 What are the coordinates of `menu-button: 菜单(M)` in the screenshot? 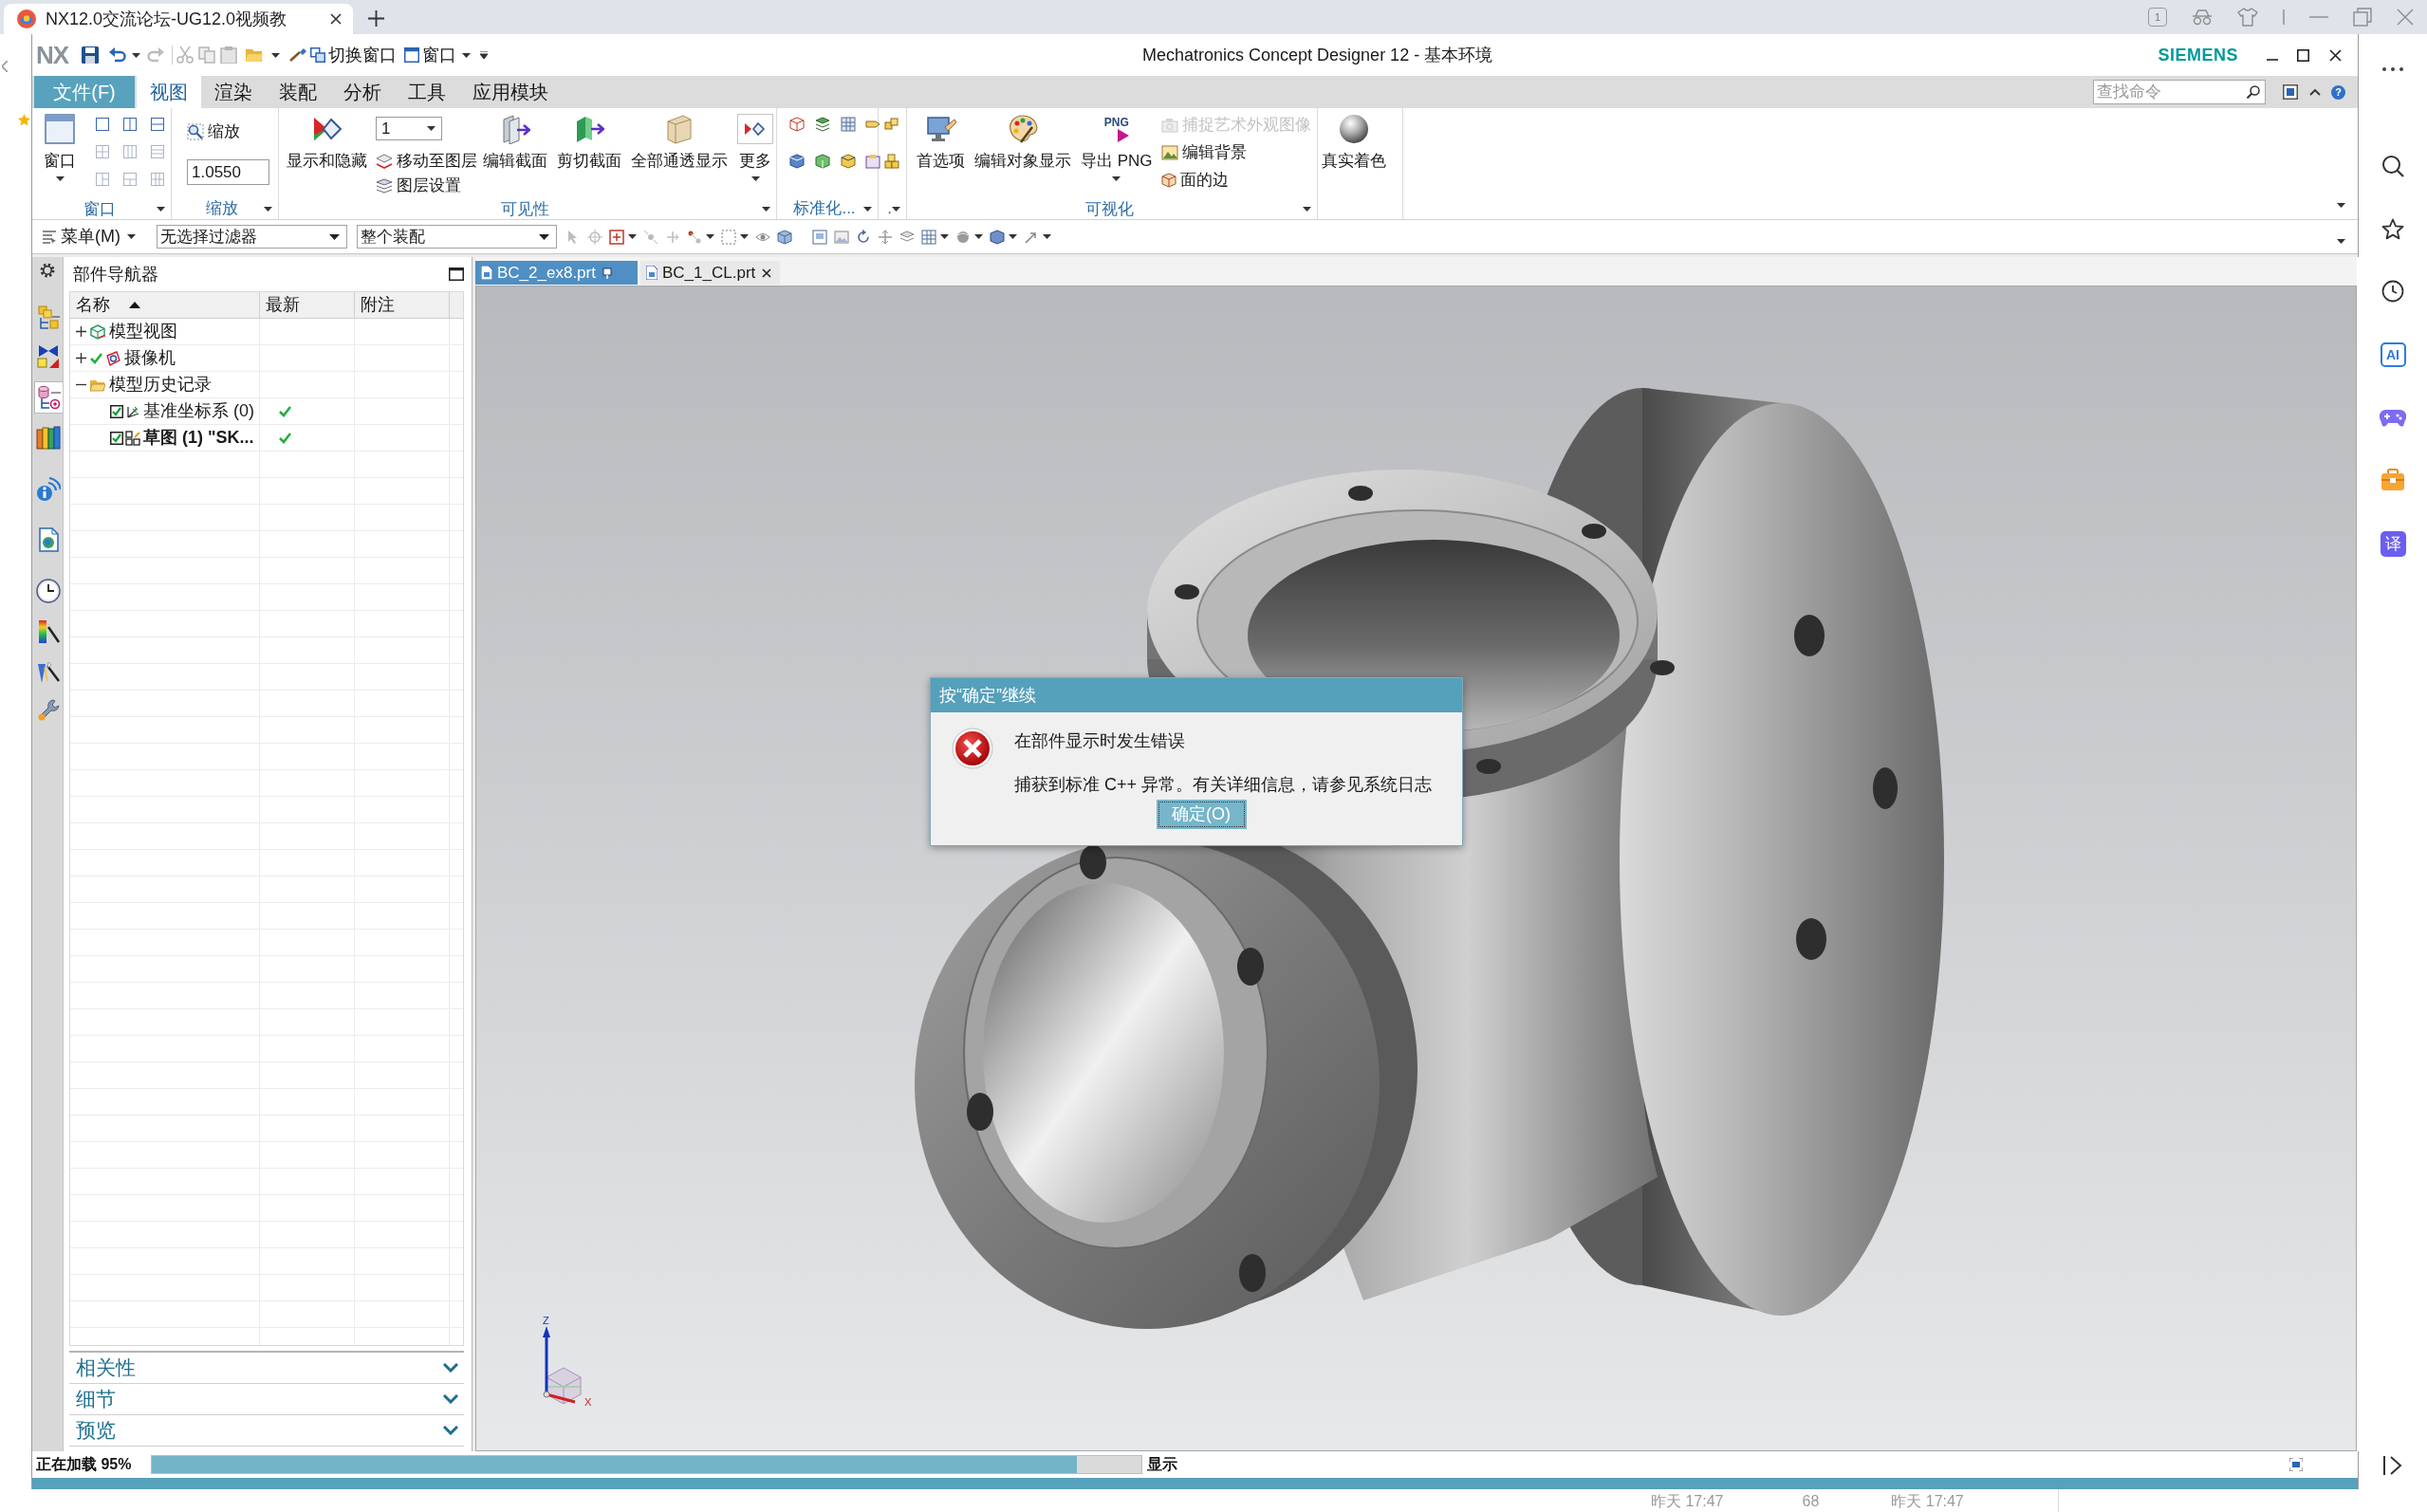 It's located at (89, 236).